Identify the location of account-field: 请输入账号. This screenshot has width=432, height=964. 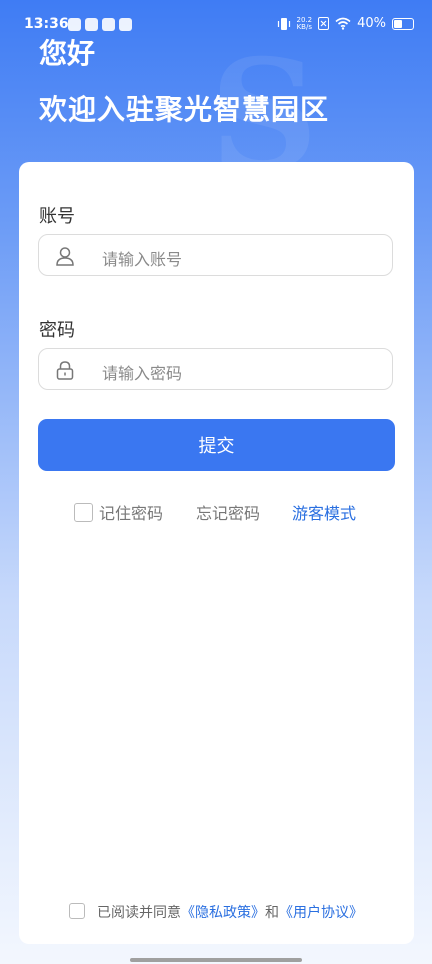
(215, 255).